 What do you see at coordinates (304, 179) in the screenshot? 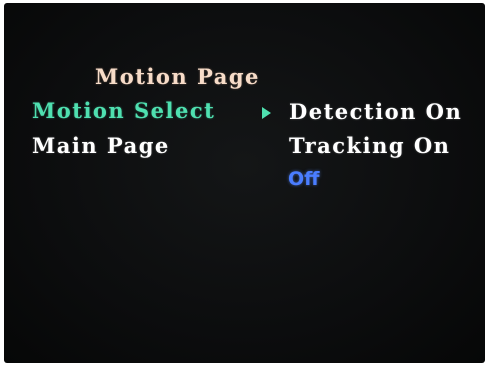
I see `option-off: Off` at bounding box center [304, 179].